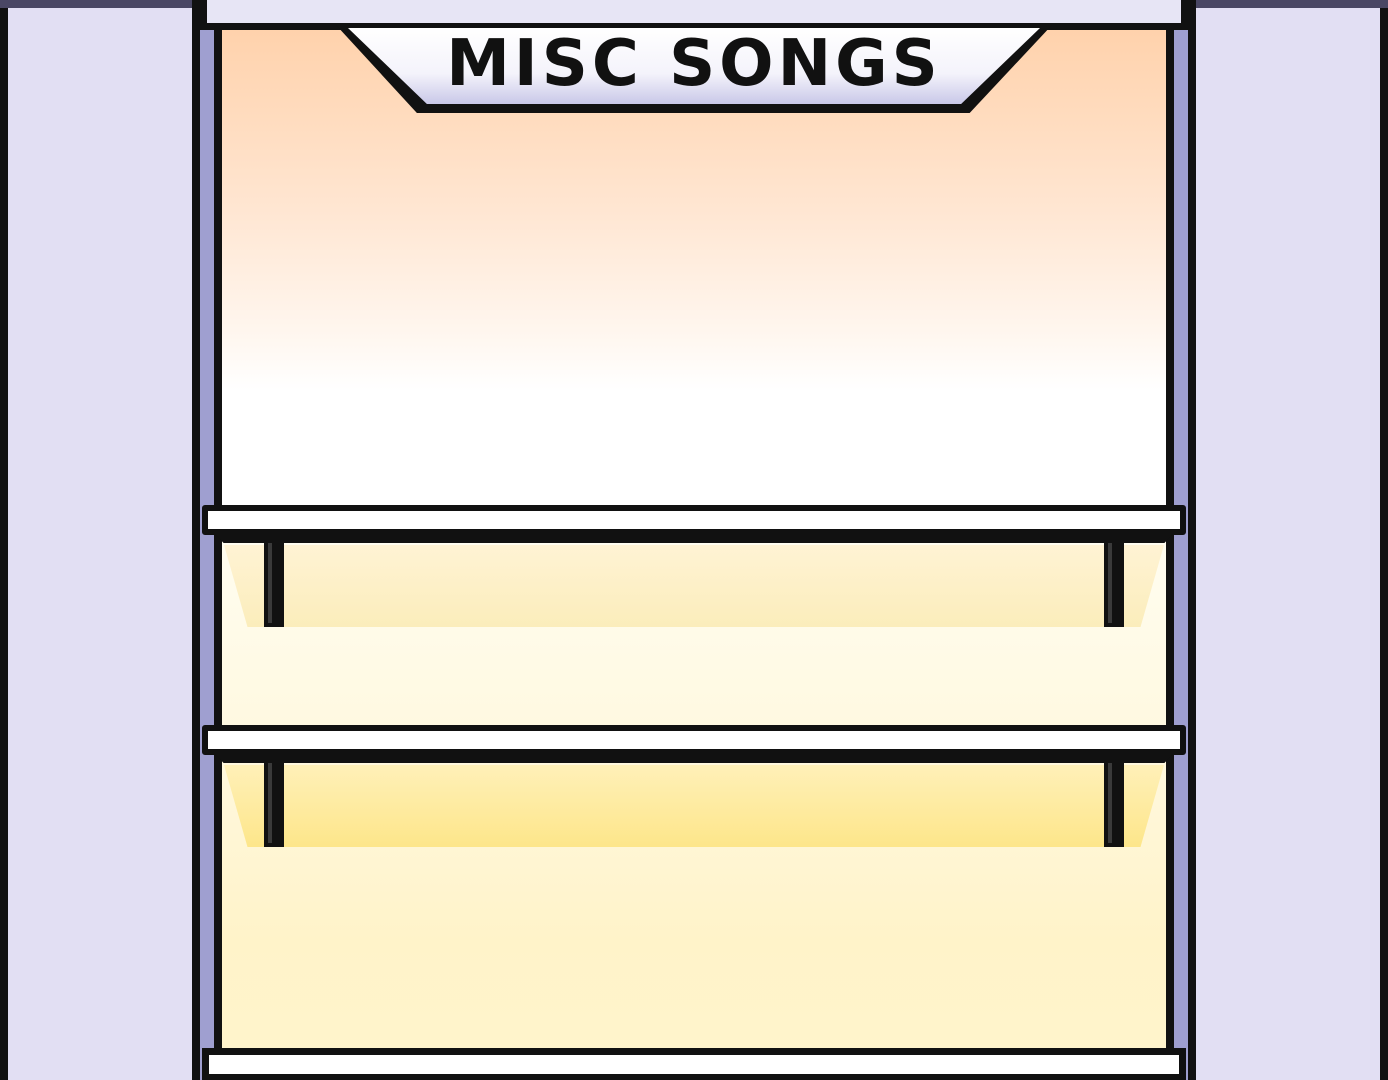 The height and width of the screenshot is (1080, 1388). What do you see at coordinates (694, 1064) in the screenshot?
I see `cabinet-bottom-ledge` at bounding box center [694, 1064].